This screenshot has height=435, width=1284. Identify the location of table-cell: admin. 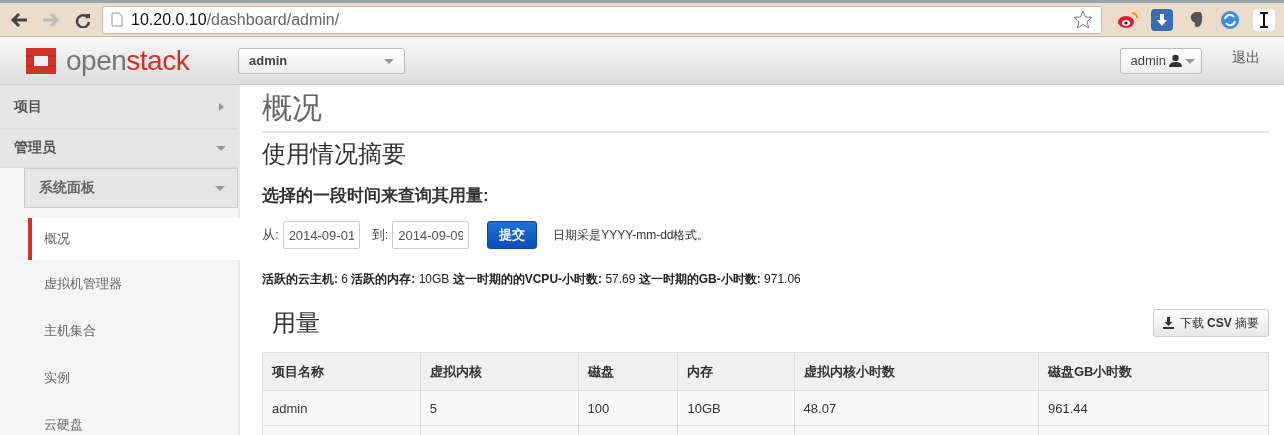
(341, 408).